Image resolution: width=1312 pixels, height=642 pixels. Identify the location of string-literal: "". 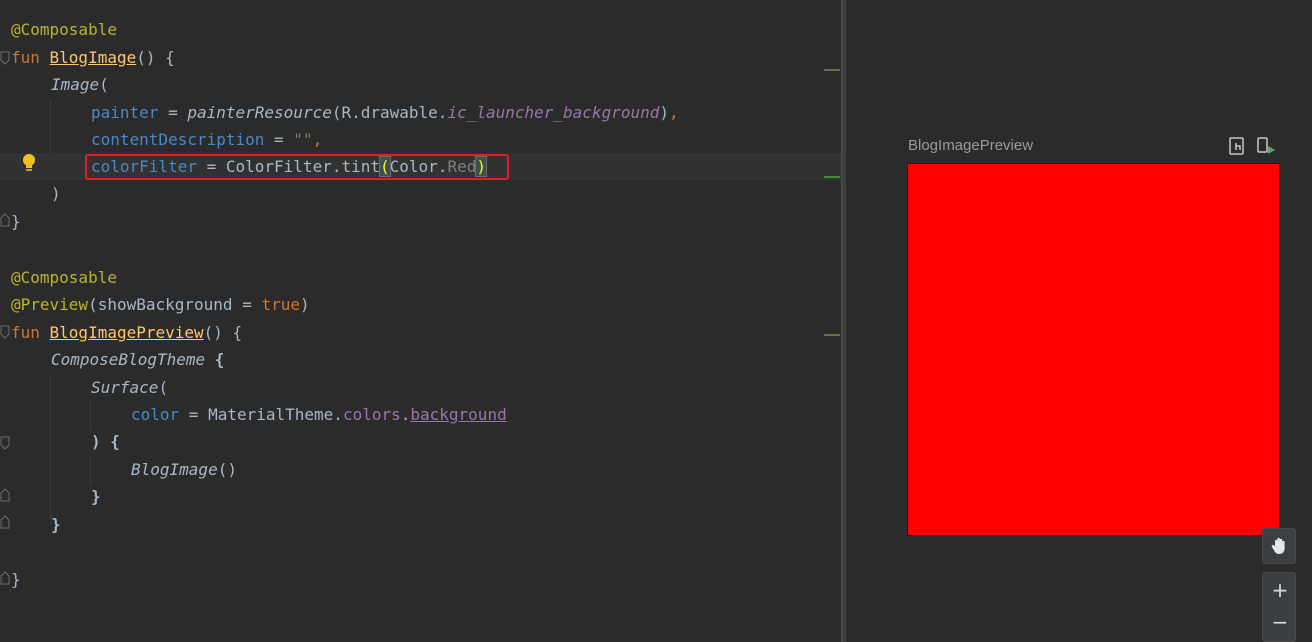
(303, 139).